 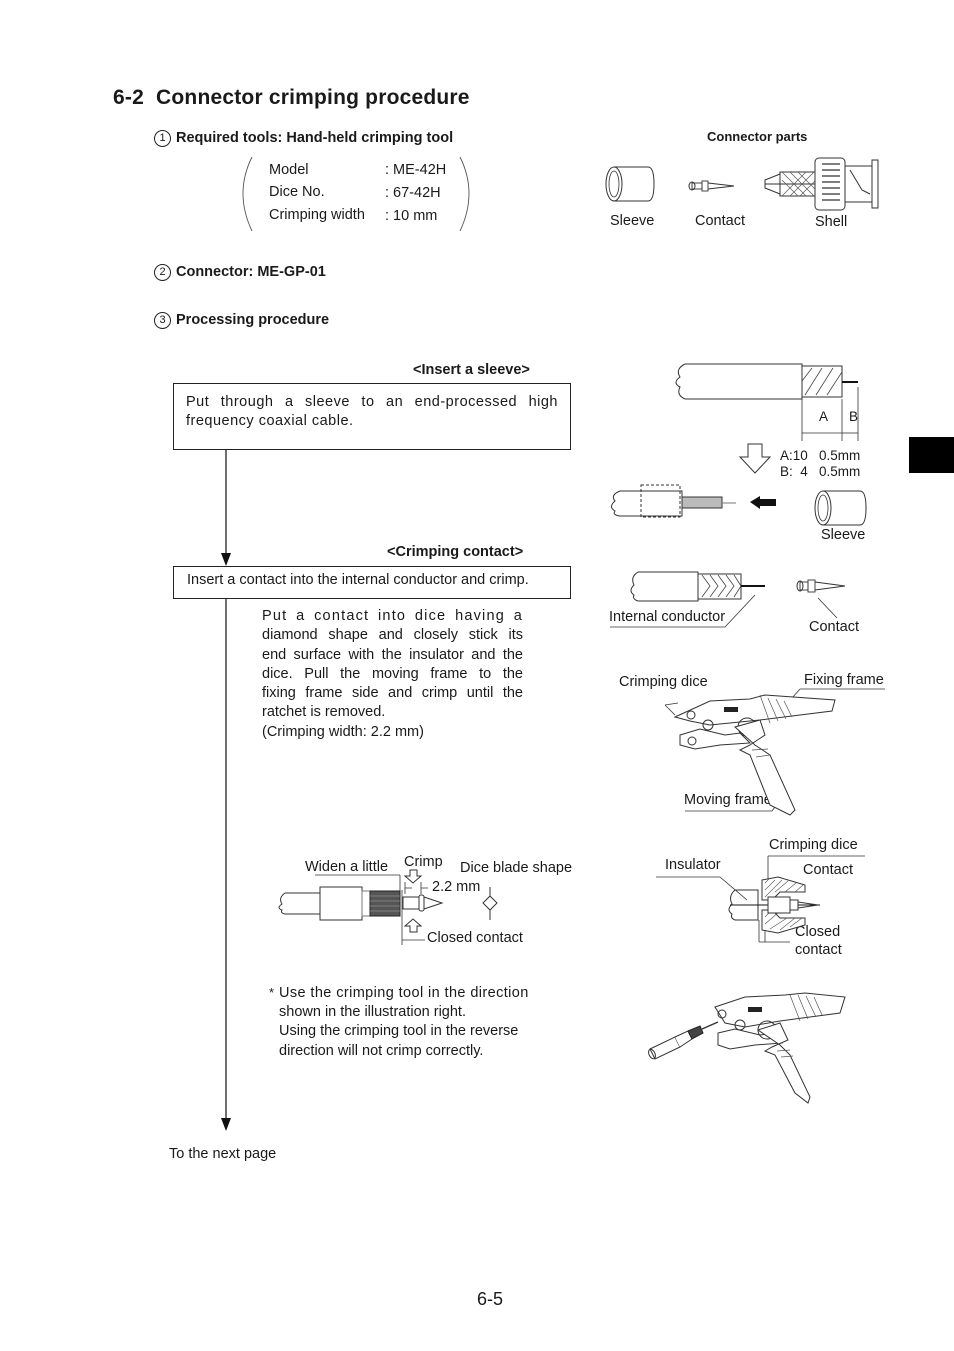 What do you see at coordinates (413, 876) in the screenshot?
I see `crimp-arrow-icon` at bounding box center [413, 876].